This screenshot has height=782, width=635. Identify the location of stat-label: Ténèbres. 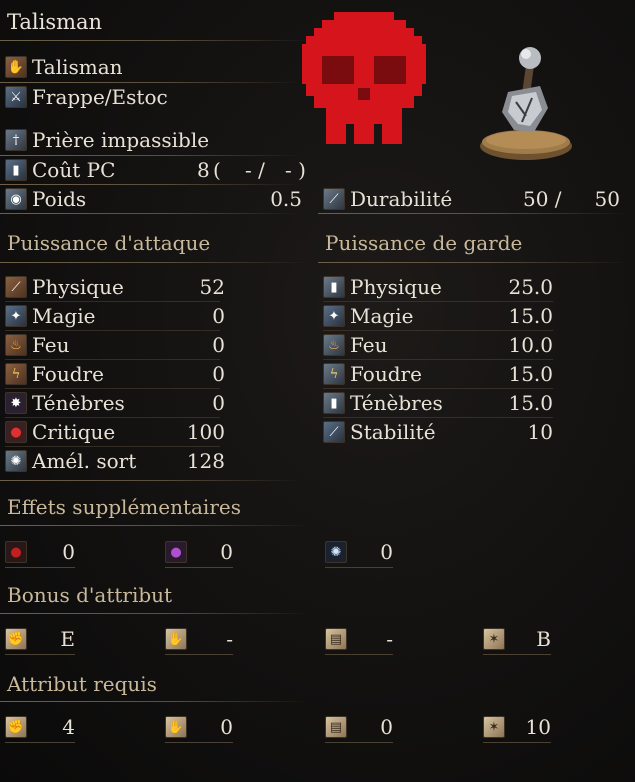
(396, 403).